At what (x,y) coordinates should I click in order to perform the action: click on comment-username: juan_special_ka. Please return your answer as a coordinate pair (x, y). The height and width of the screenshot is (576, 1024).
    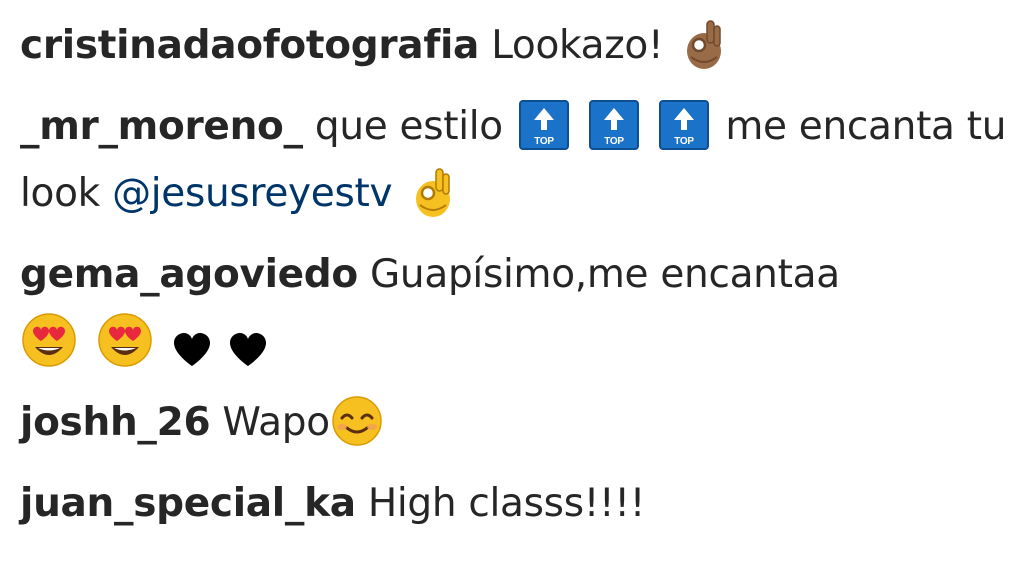
    Looking at the image, I should click on (188, 503).